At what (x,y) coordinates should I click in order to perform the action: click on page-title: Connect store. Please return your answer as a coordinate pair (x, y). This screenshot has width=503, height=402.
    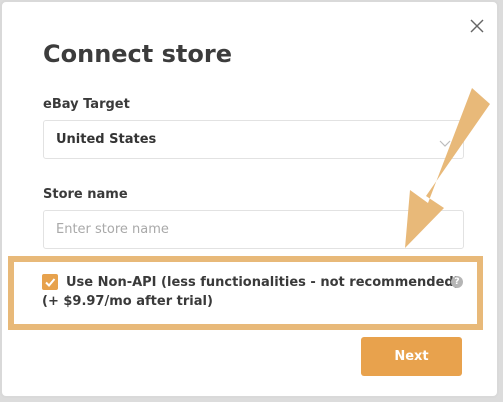
    Looking at the image, I should click on (137, 54).